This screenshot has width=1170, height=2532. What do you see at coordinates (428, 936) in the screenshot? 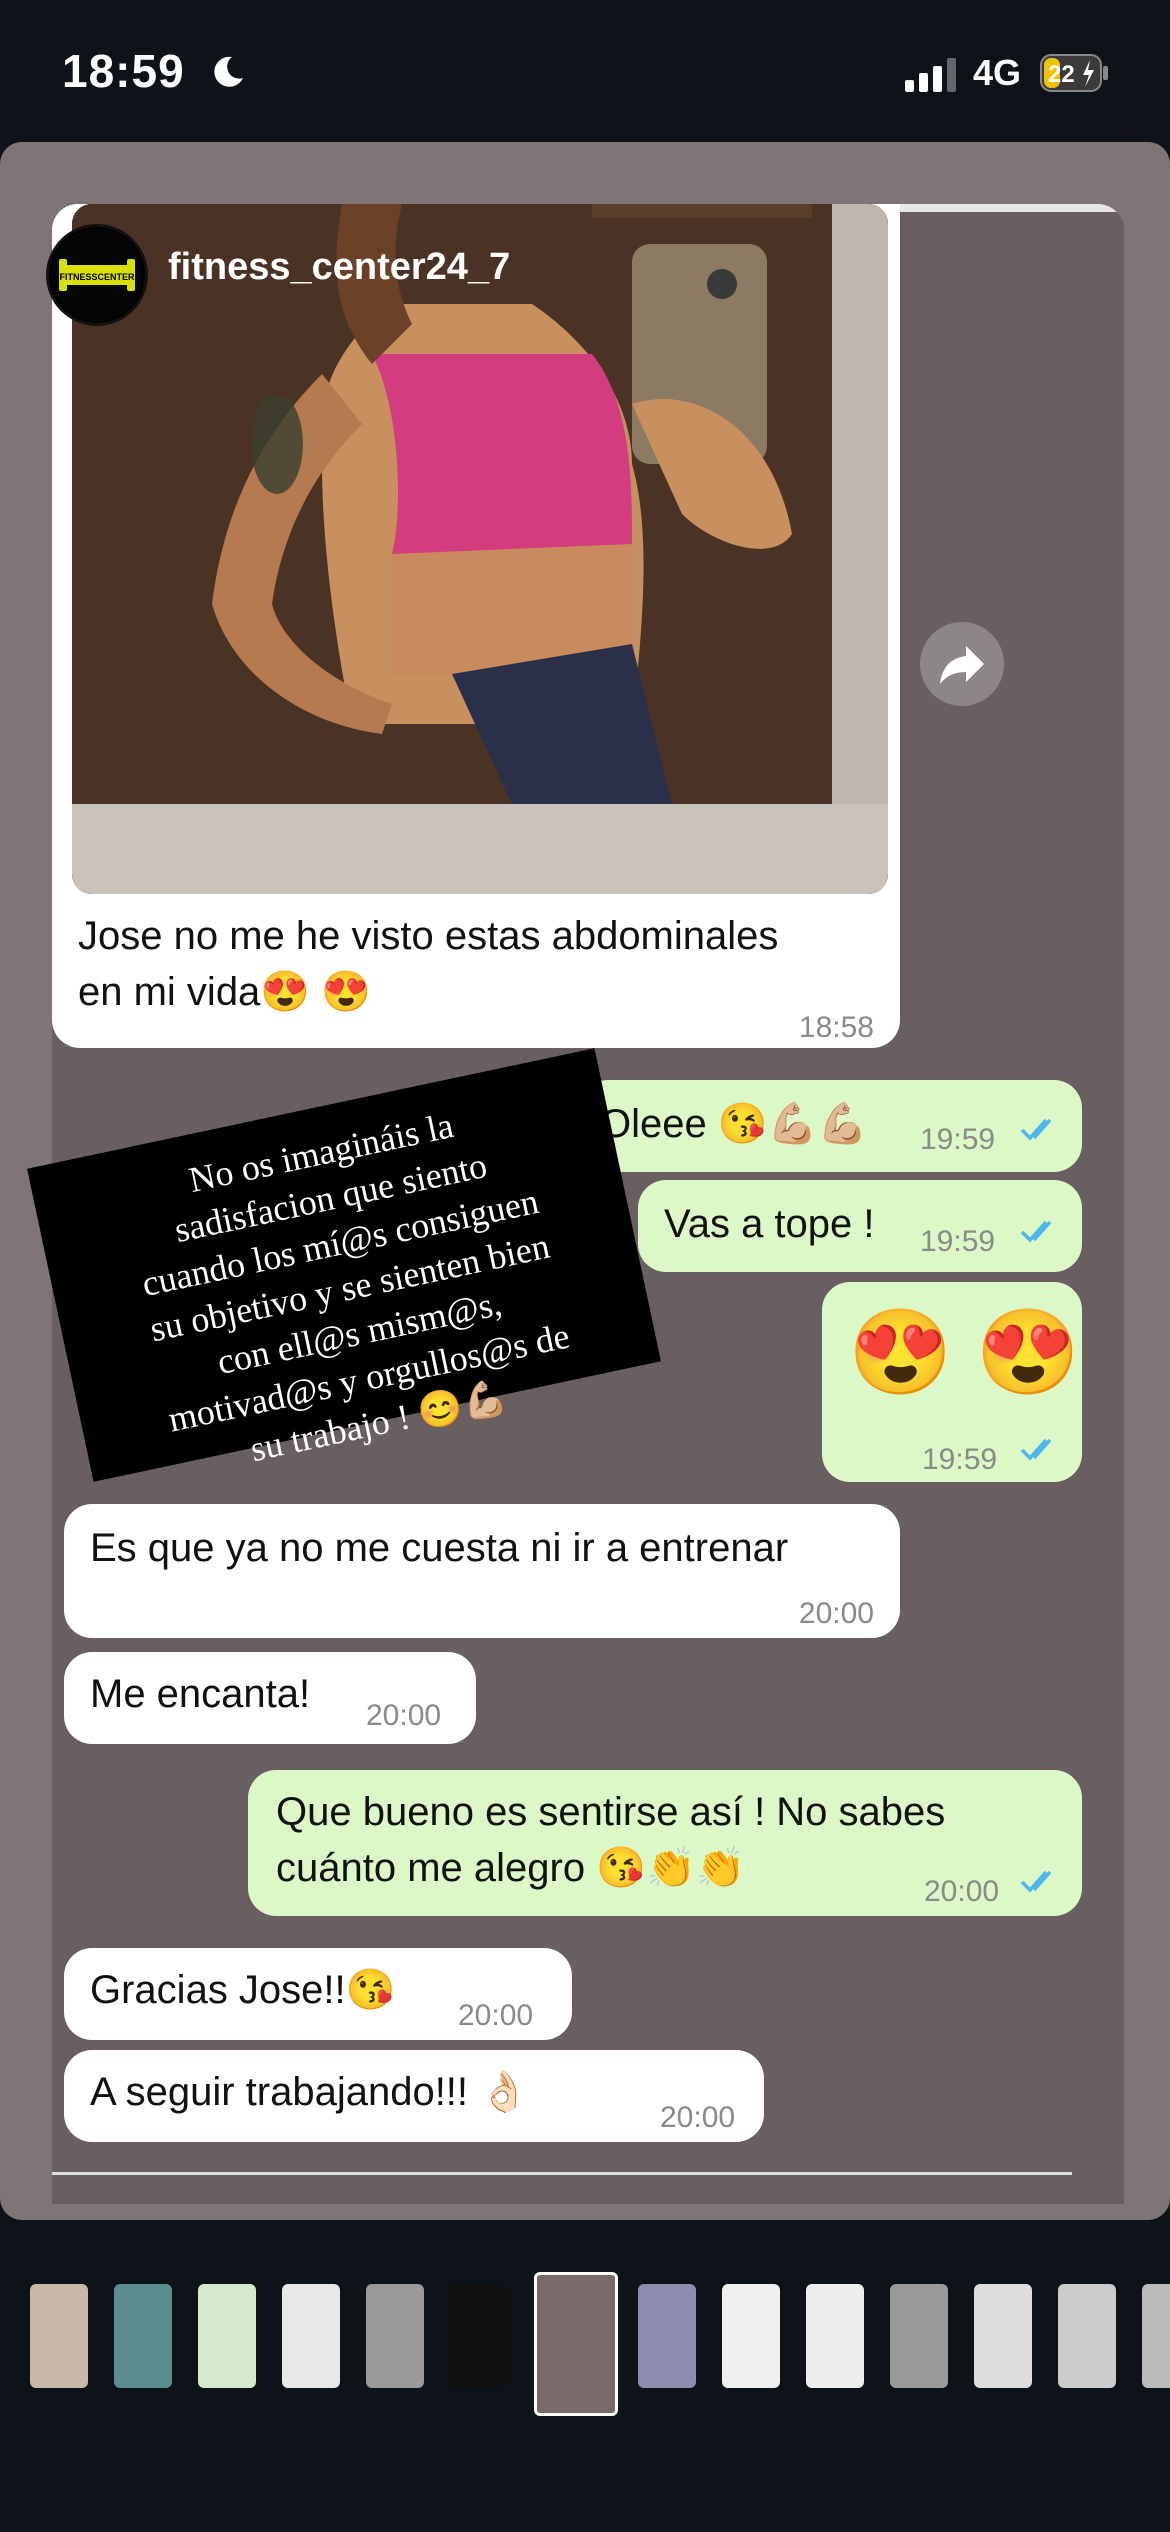
I see `message-line: Jose no me he visto estas abdominales` at bounding box center [428, 936].